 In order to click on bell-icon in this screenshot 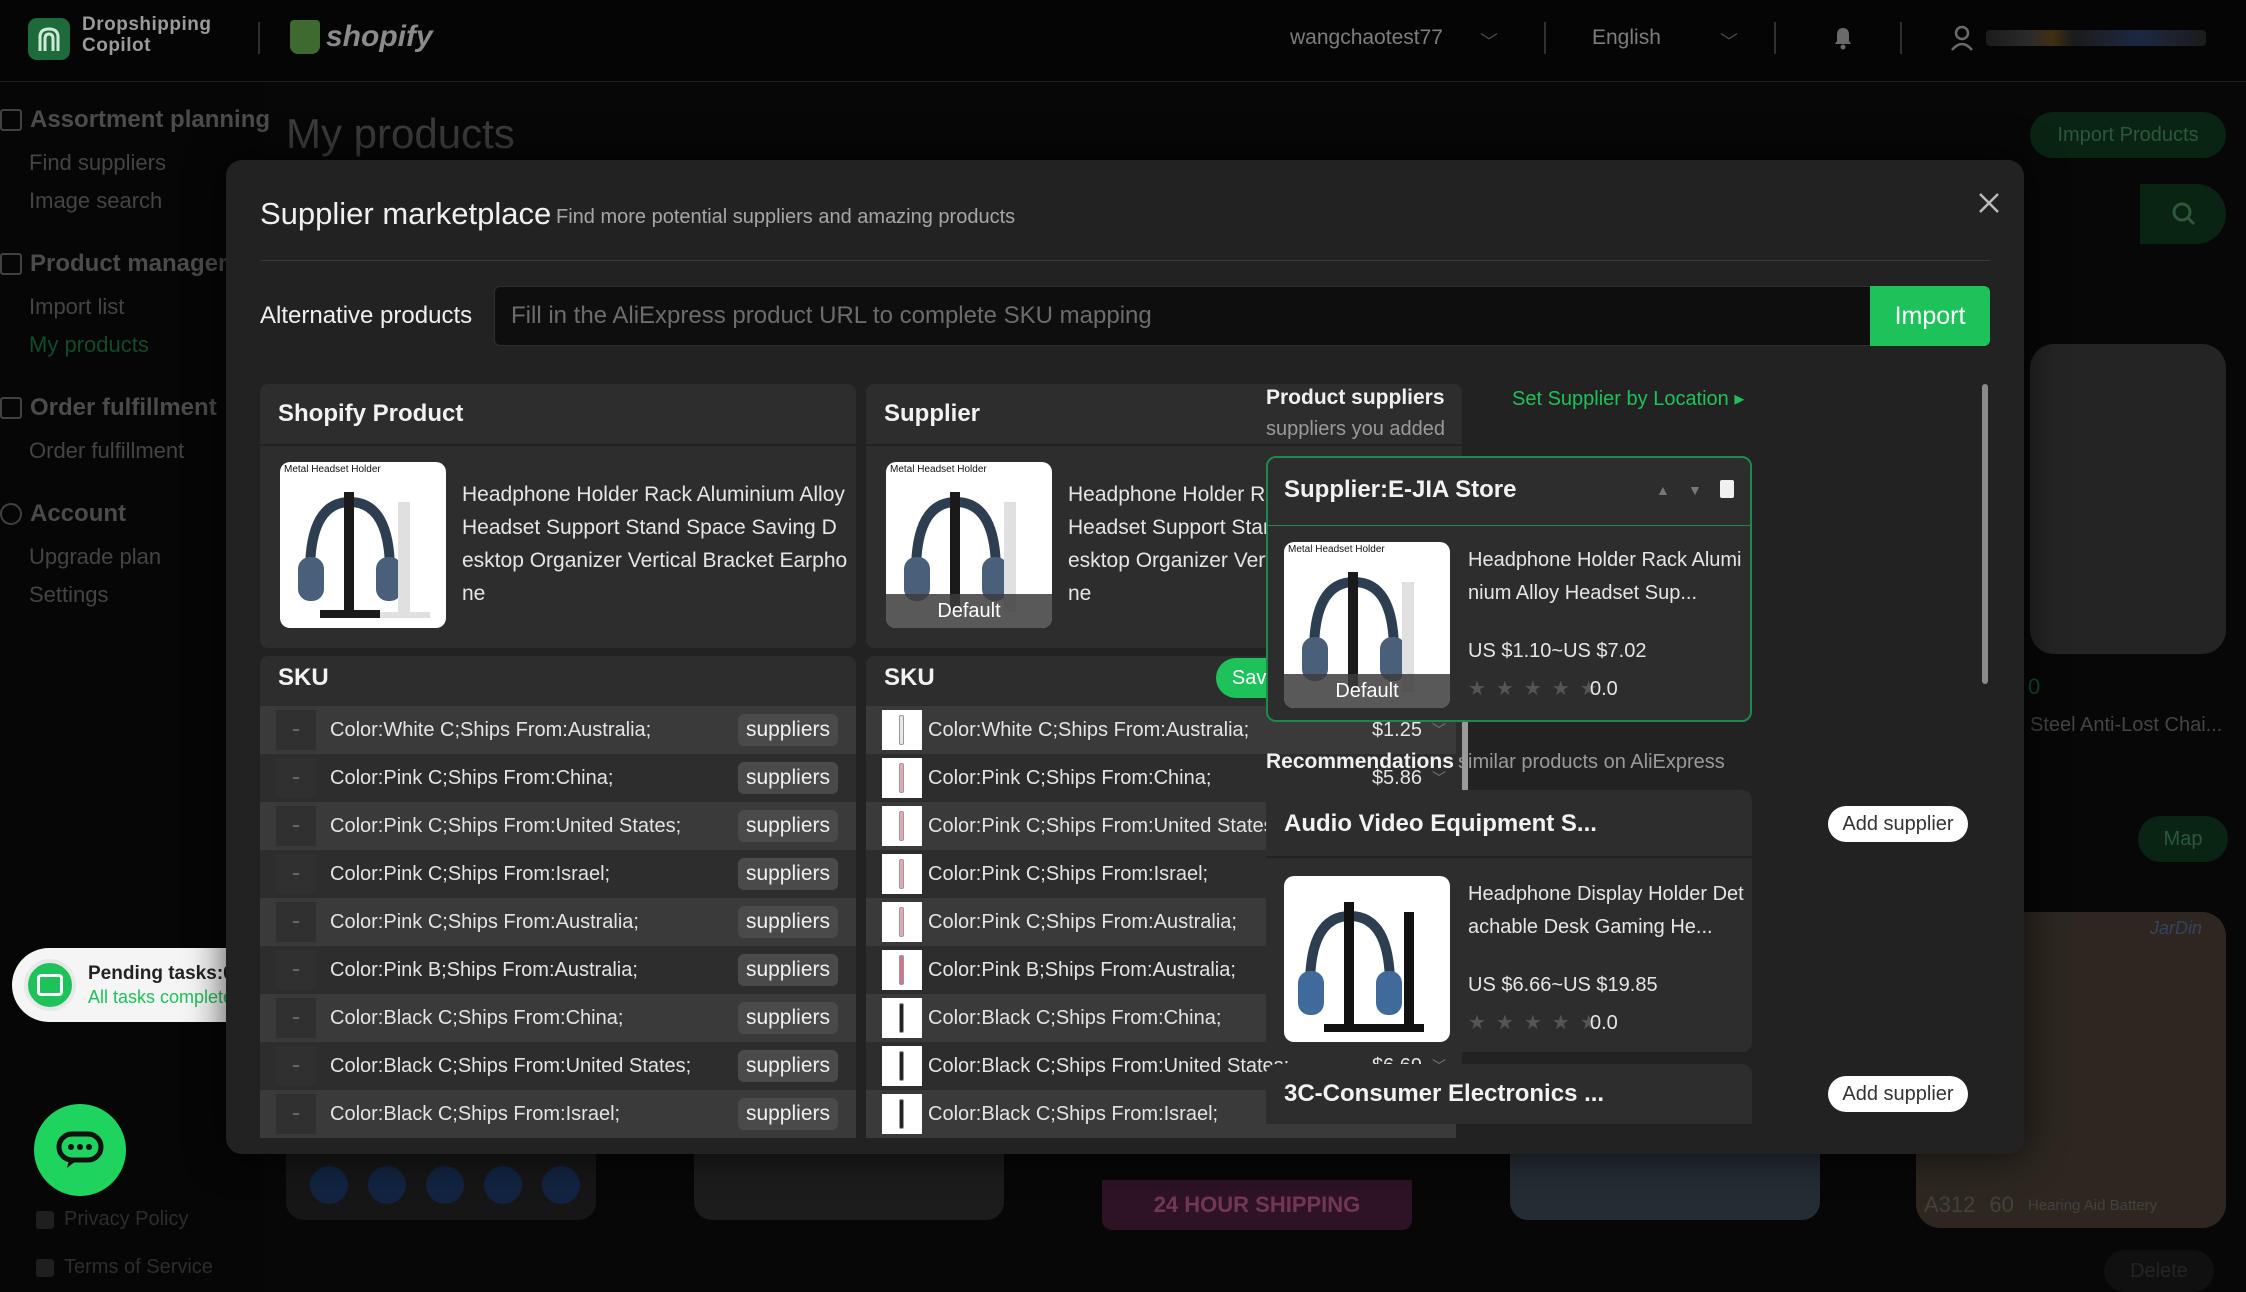, I will do `click(1843, 37)`.